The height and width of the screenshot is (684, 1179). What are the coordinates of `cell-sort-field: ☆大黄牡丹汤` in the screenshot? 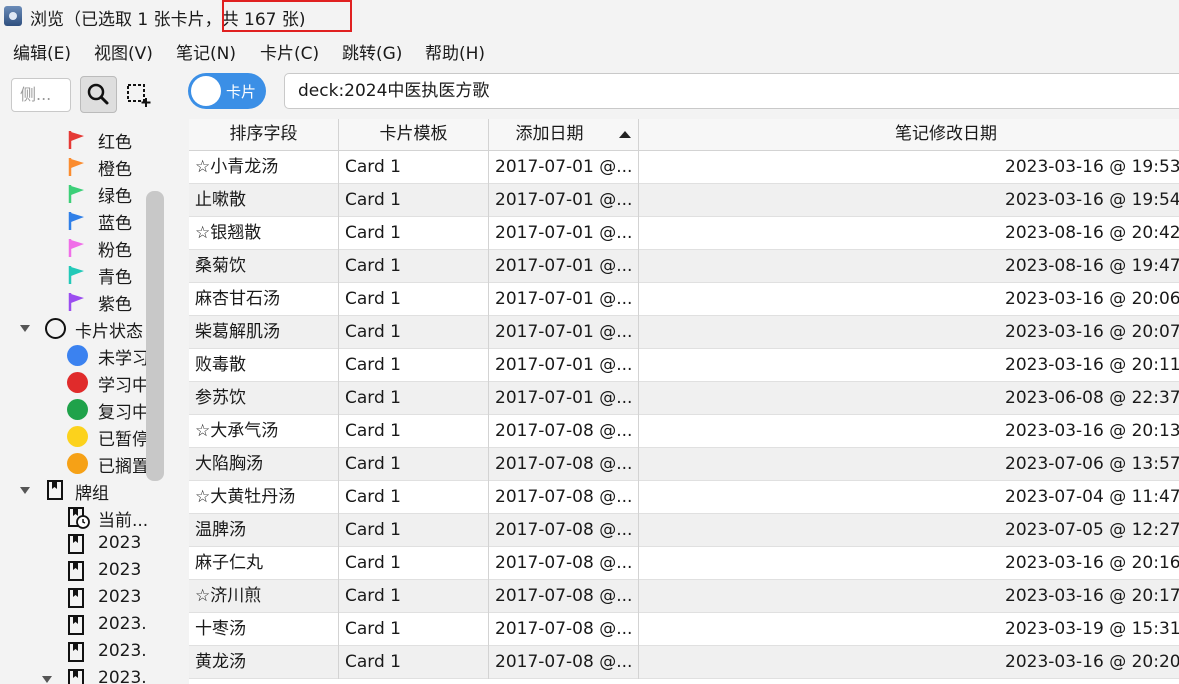 It's located at (264, 497).